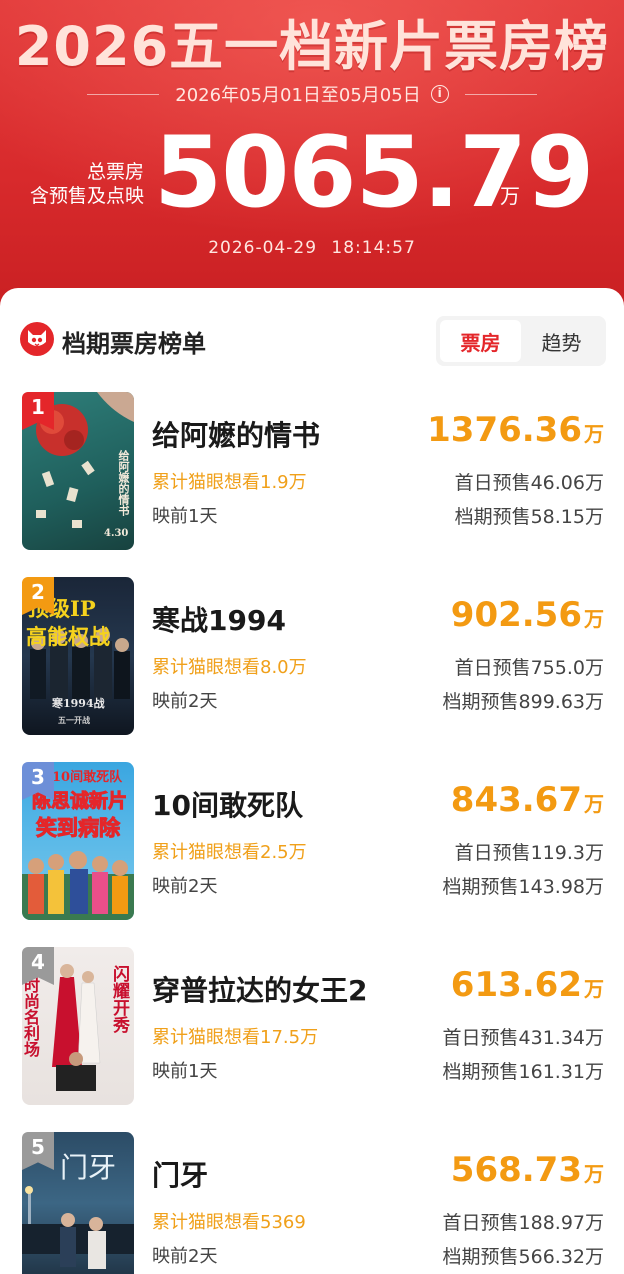 The image size is (624, 1274). What do you see at coordinates (561, 341) in the screenshot?
I see `tab-trend: 趋势` at bounding box center [561, 341].